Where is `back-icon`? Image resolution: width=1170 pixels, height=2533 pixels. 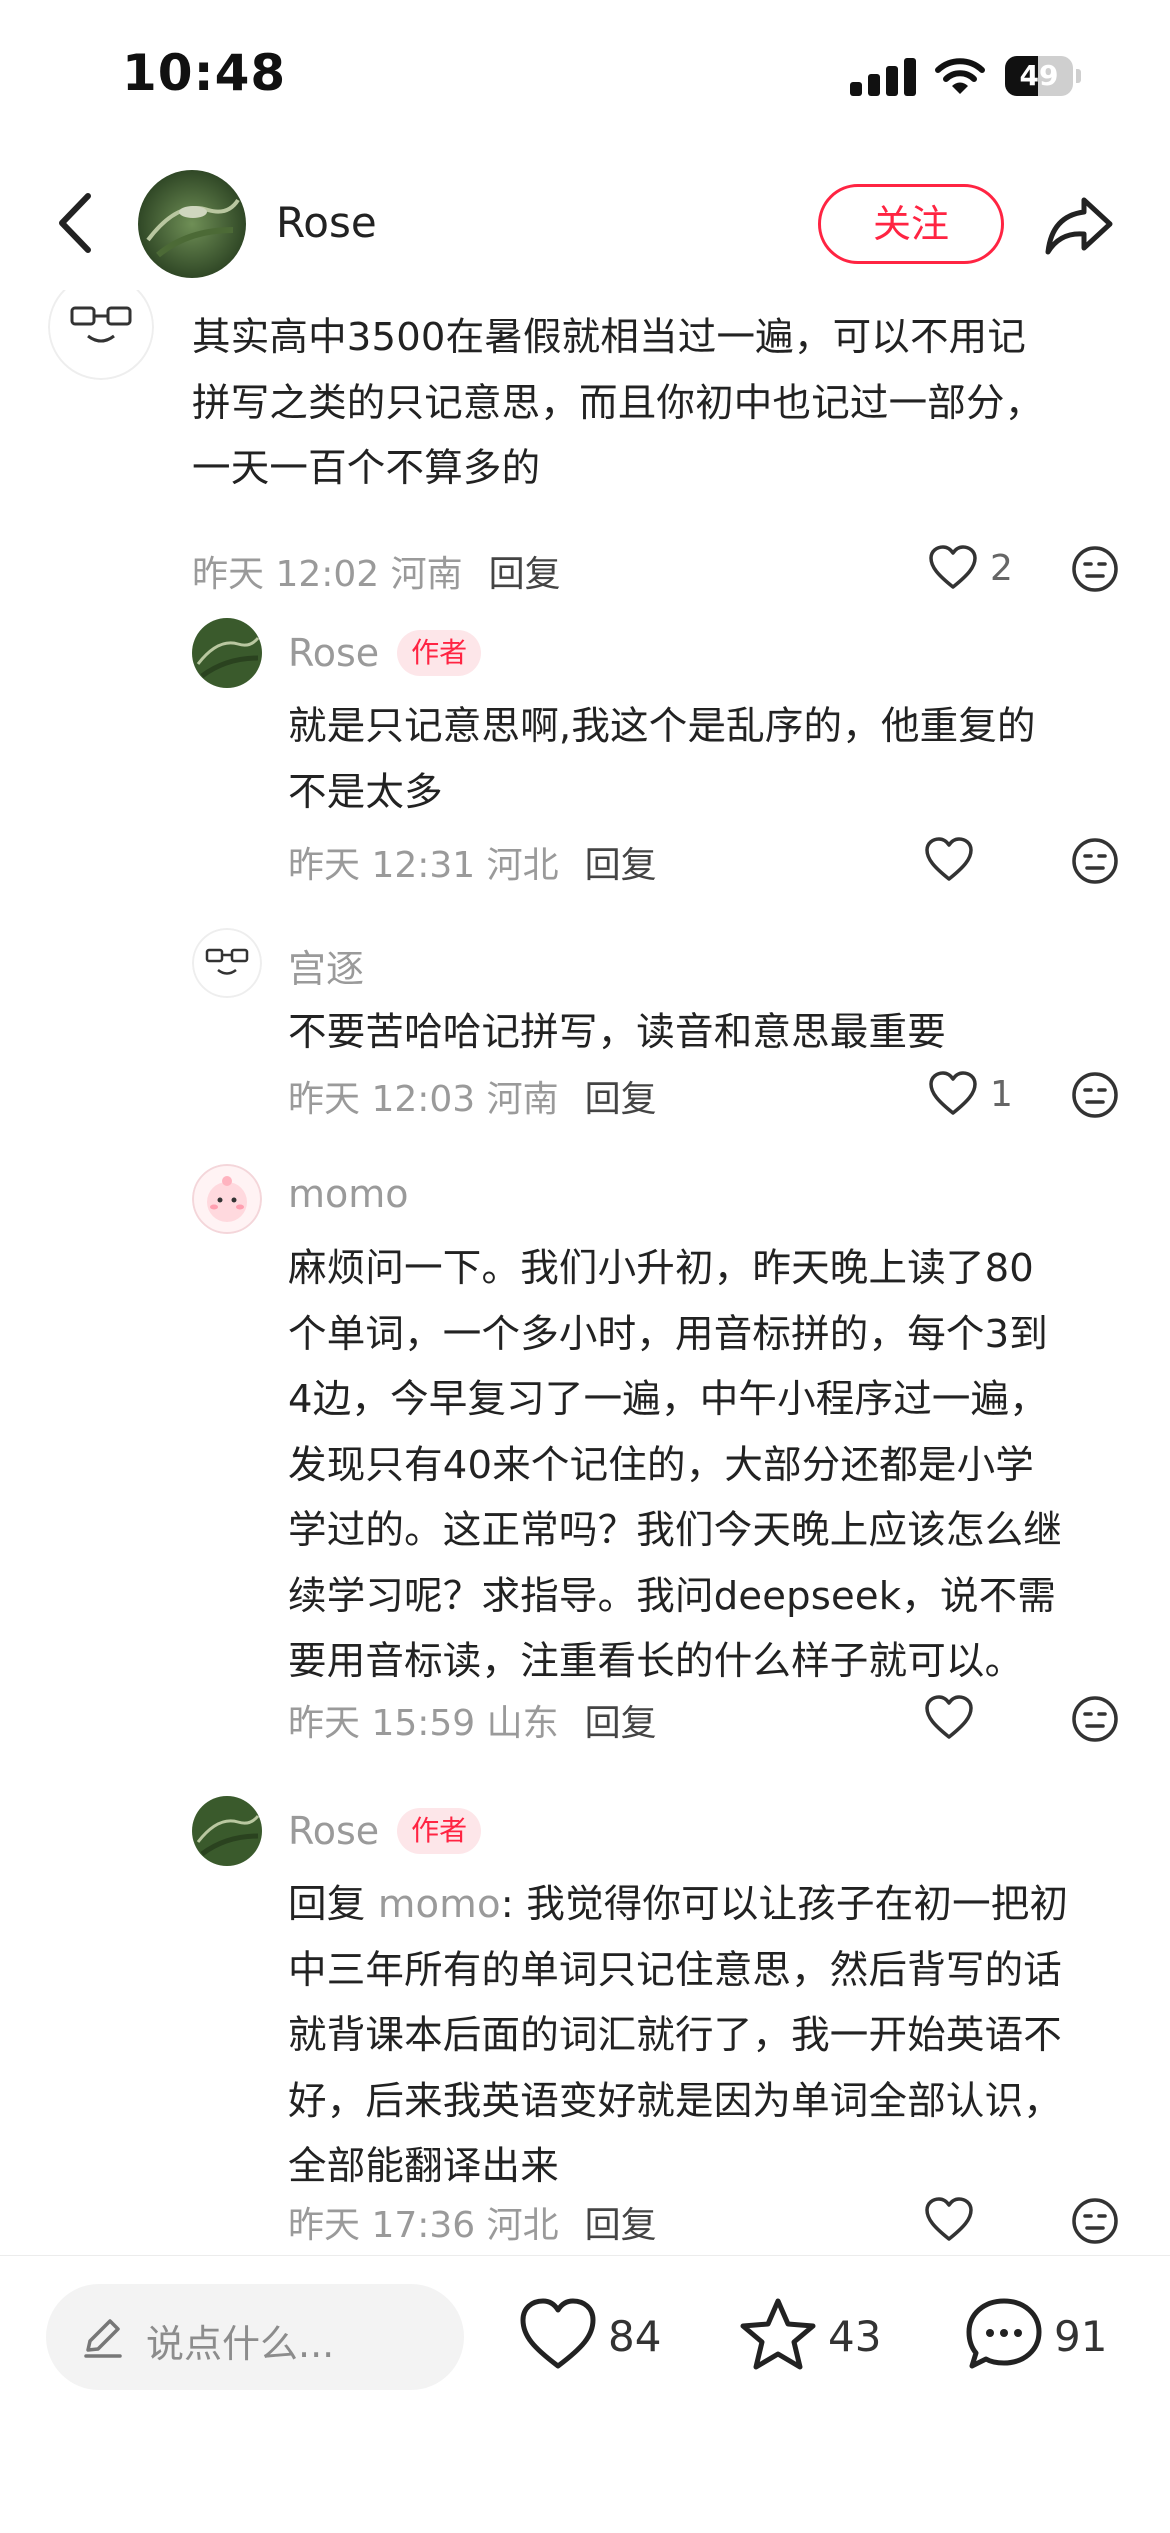
back-icon is located at coordinates (75, 223).